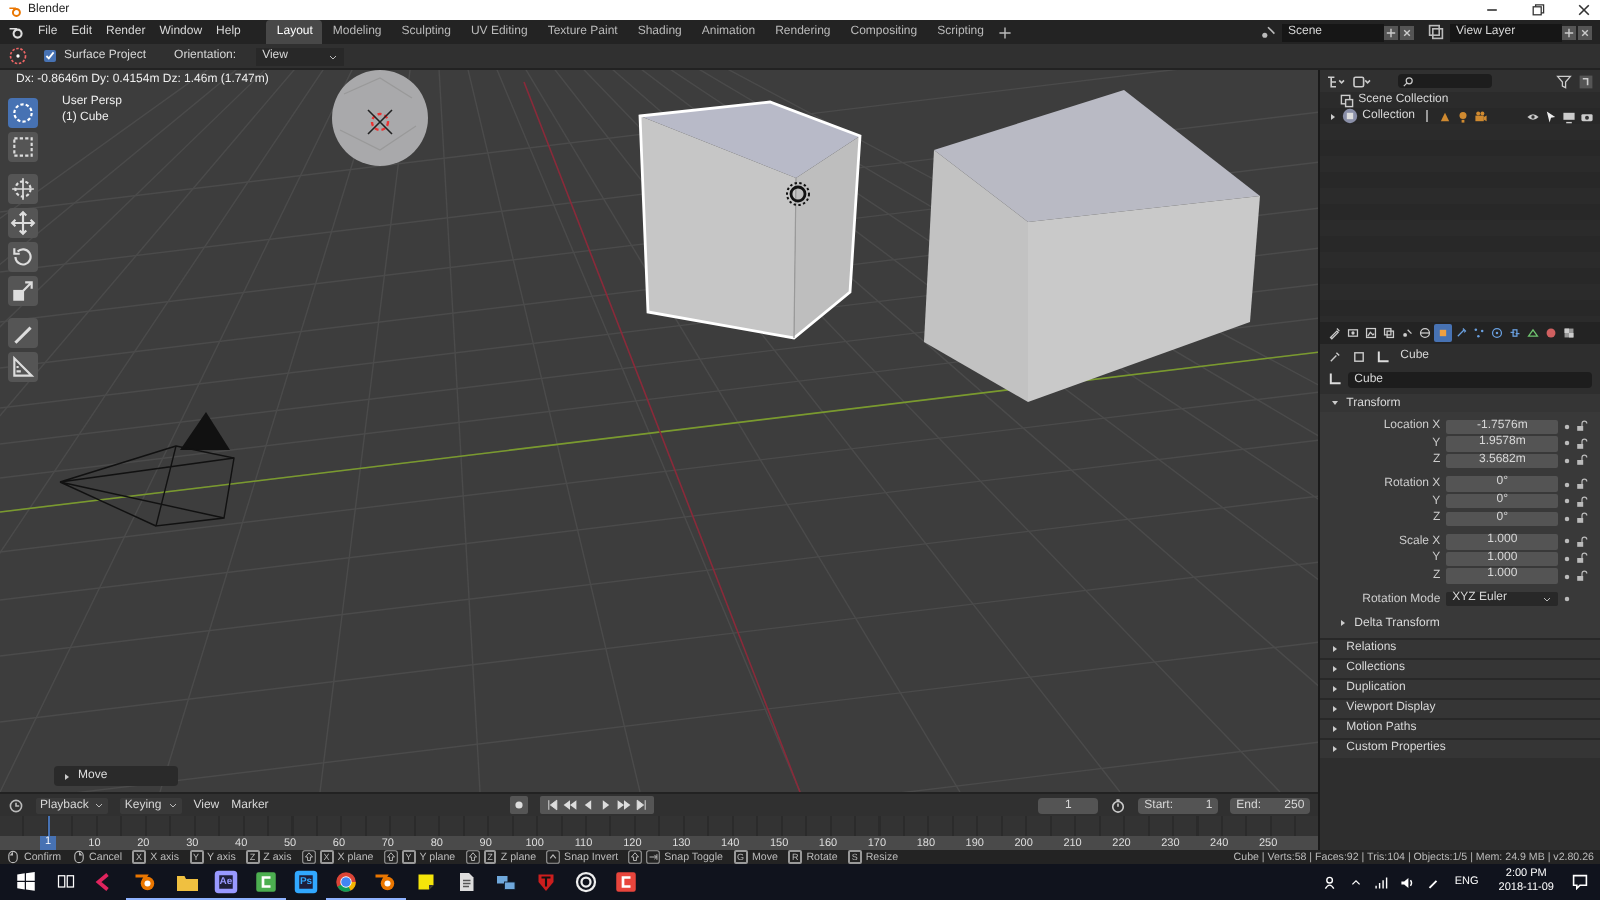 The height and width of the screenshot is (900, 1600). Describe the element at coordinates (23, 223) in the screenshot. I see `move-tool-icon` at that location.